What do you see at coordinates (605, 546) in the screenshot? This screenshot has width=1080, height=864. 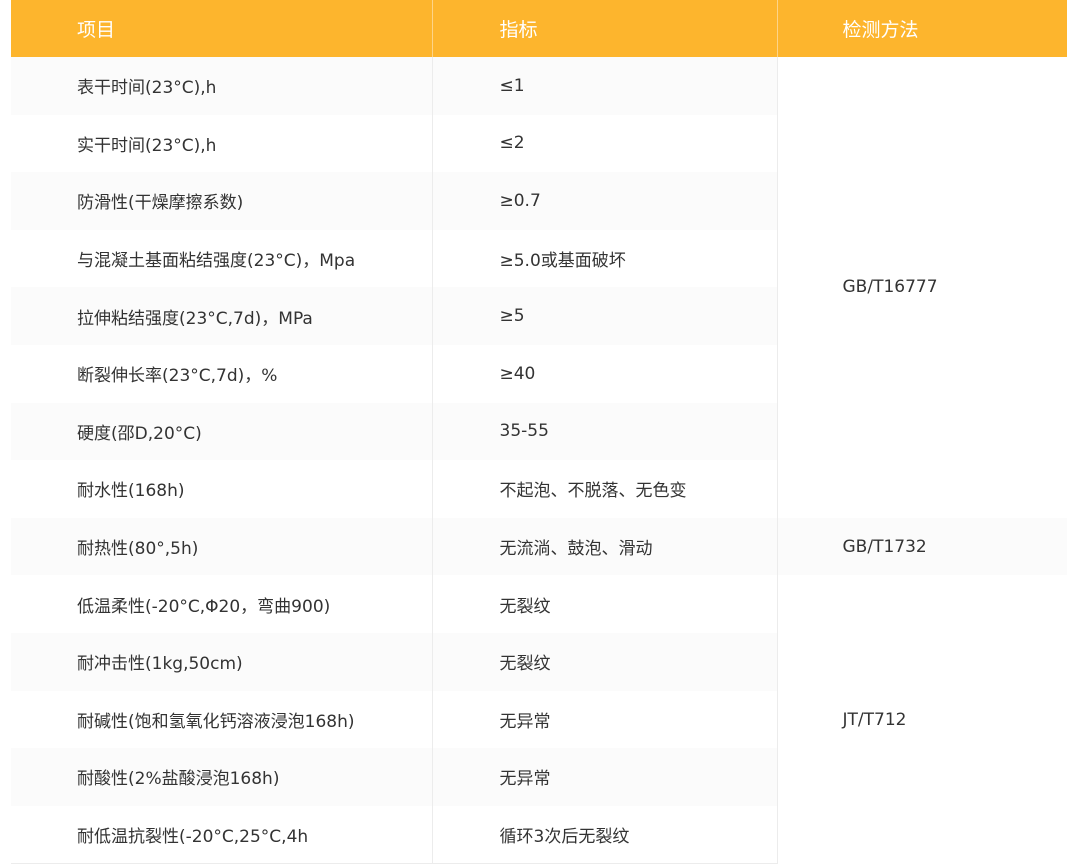 I see `row-spec: 无流淌、鼓泡、滑动` at bounding box center [605, 546].